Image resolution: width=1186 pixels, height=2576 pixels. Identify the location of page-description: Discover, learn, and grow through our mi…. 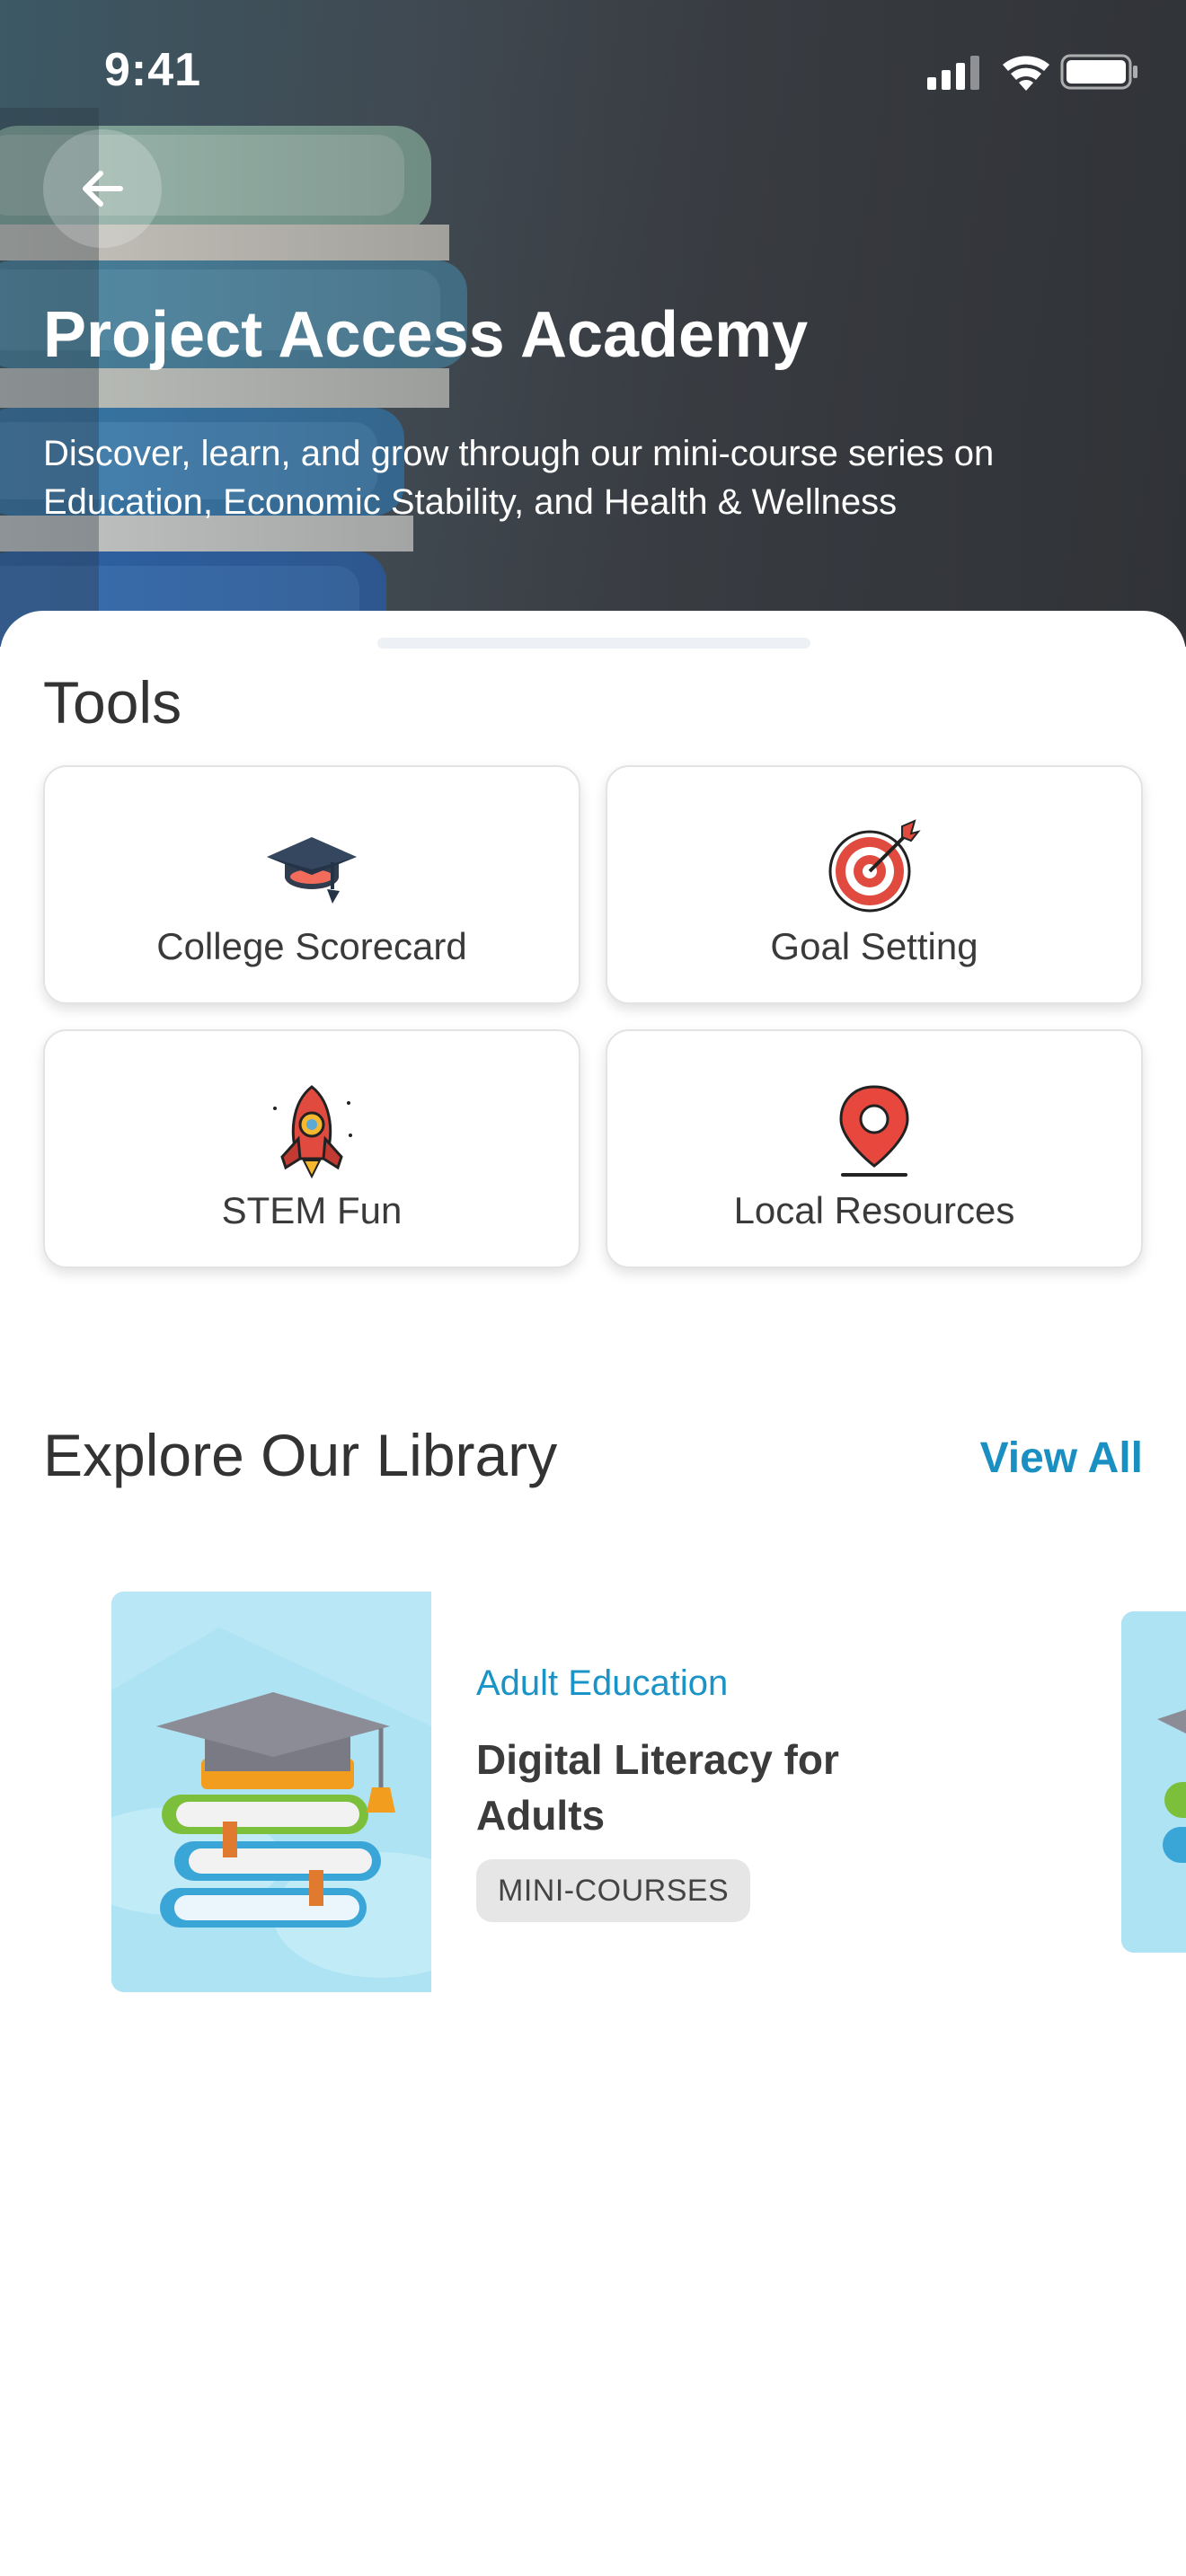
(519, 478).